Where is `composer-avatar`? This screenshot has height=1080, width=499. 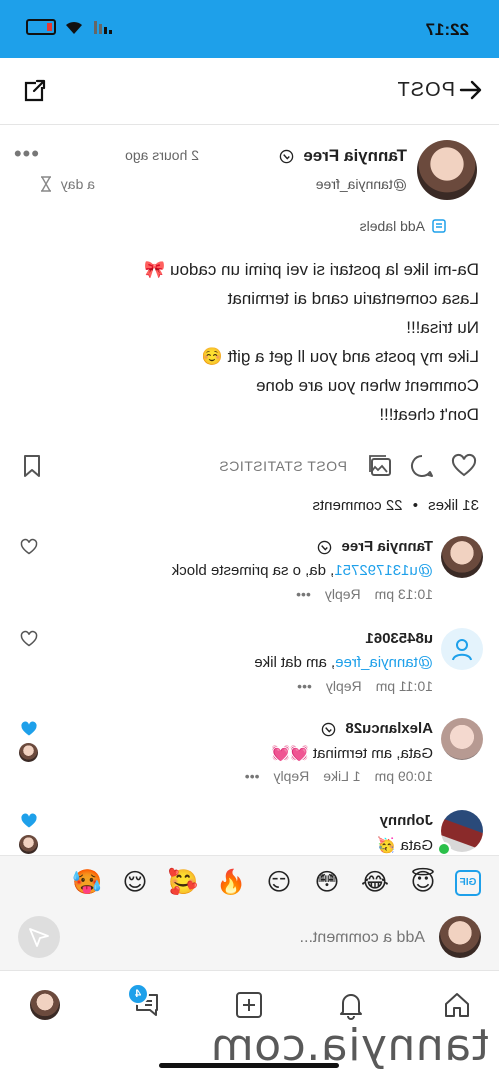 composer-avatar is located at coordinates (460, 937).